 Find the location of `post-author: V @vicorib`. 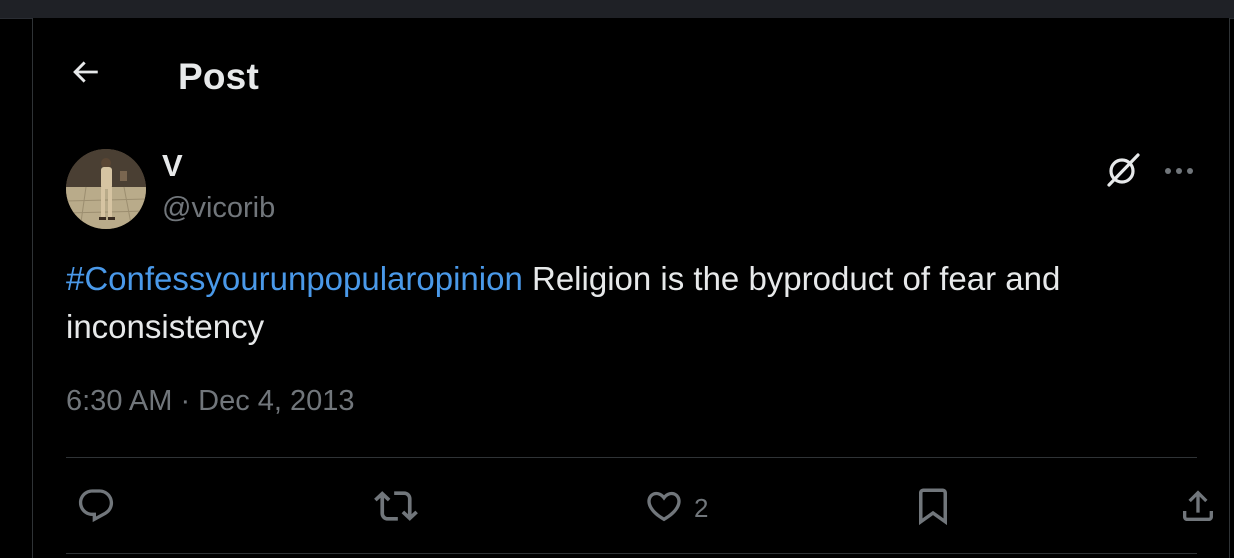

post-author: V @vicorib is located at coordinates (218, 187).